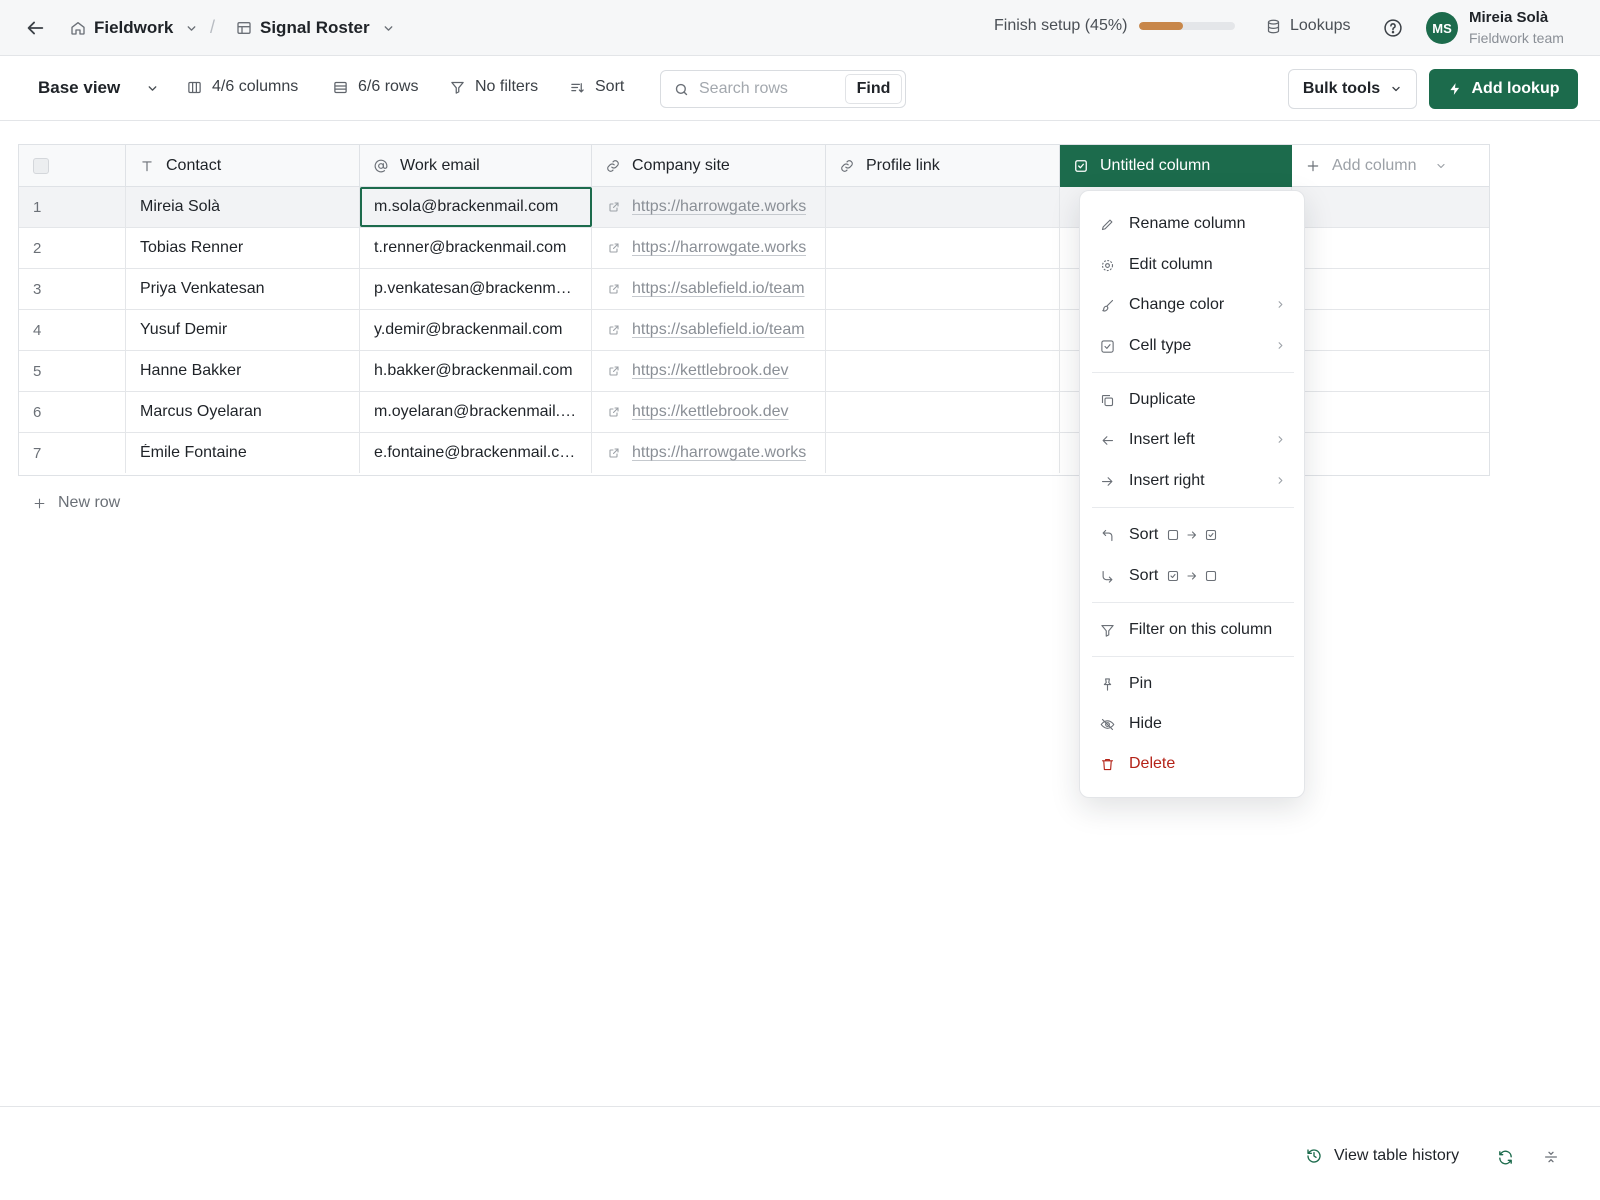  What do you see at coordinates (476, 330) in the screenshot?
I see `email-cell: y.demir@brackenmail.com` at bounding box center [476, 330].